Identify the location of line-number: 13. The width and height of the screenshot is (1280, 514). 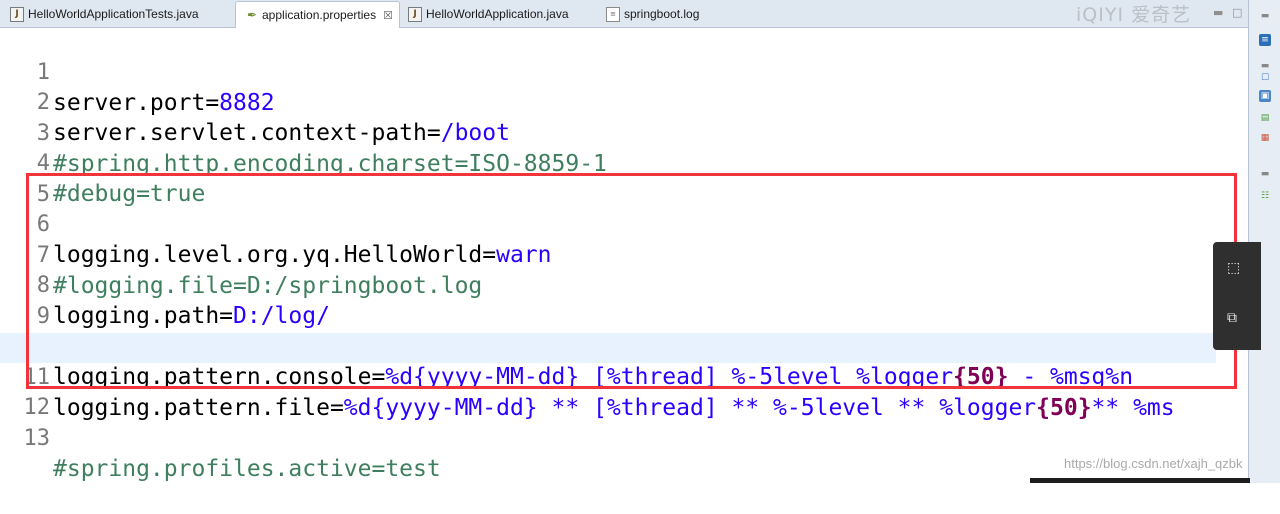
(37, 438).